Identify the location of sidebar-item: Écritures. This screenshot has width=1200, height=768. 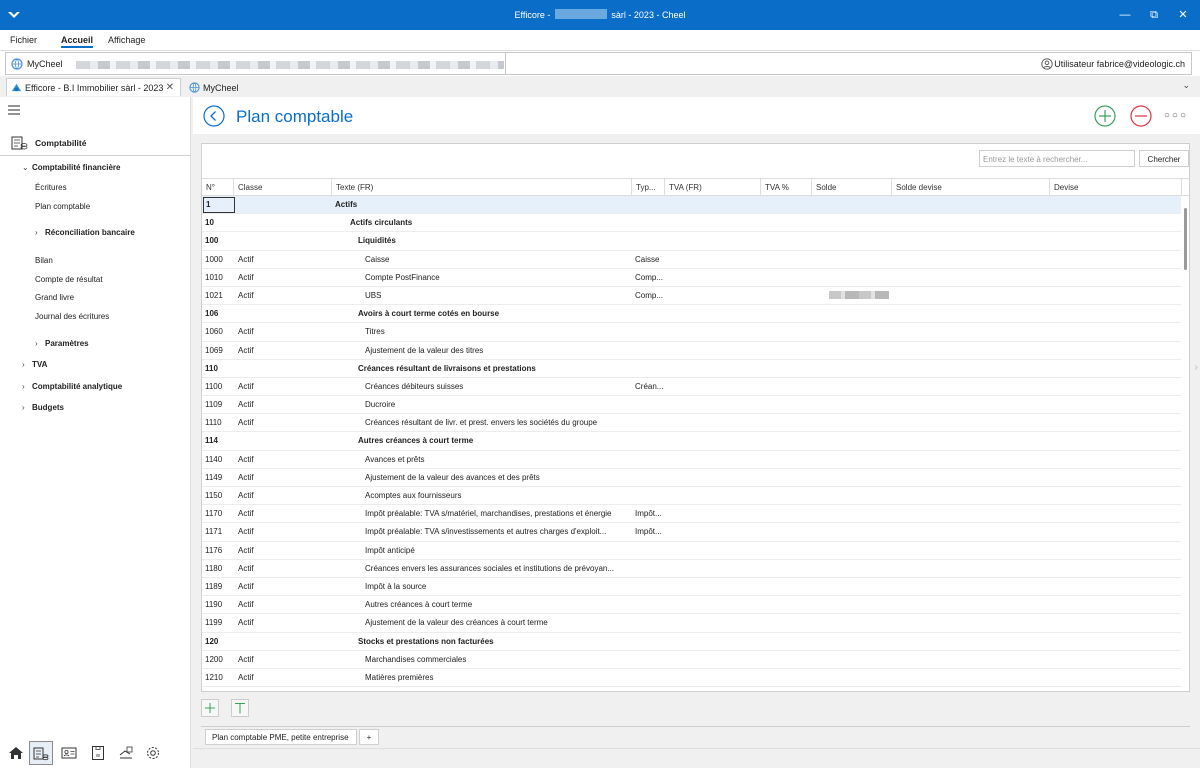
(51, 187).